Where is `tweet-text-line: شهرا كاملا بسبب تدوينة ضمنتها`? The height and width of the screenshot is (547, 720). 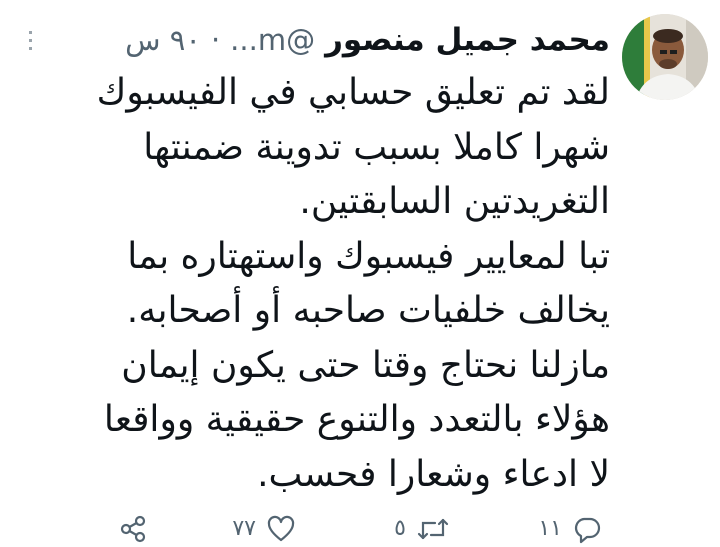 tweet-text-line: شهرا كاملا بسبب تدوينة ضمنتها is located at coordinates (376, 147).